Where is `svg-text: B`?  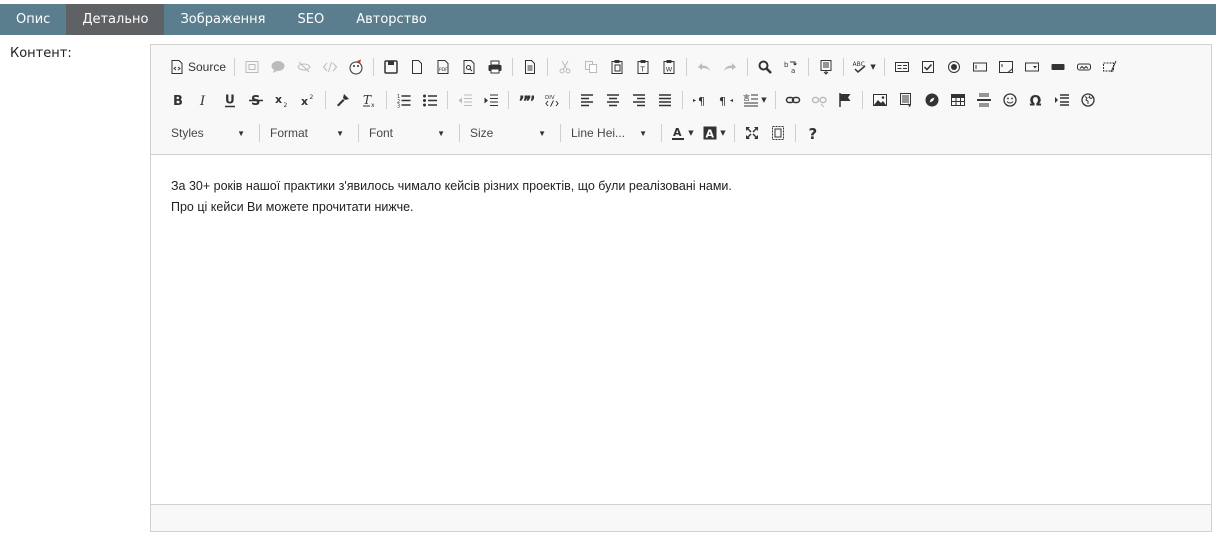
svg-text: B is located at coordinates (178, 101).